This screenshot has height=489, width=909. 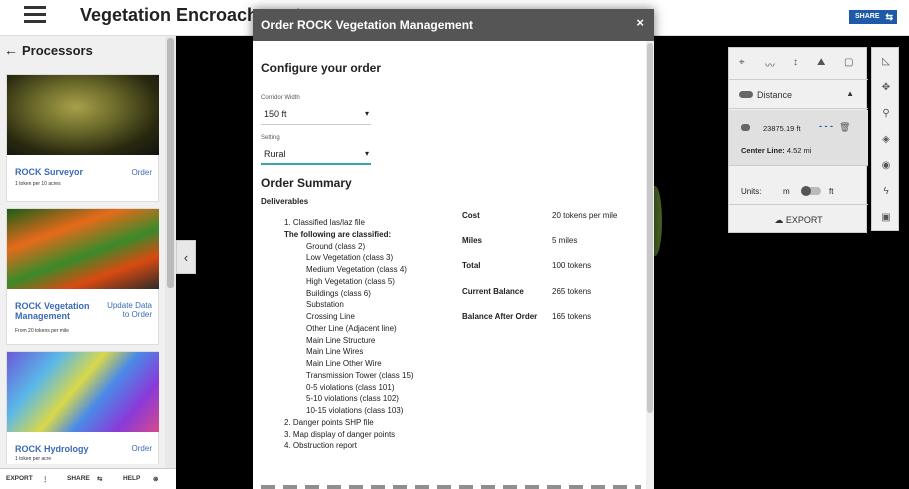 What do you see at coordinates (848, 62) in the screenshot?
I see `area-tool-icon: ▢` at bounding box center [848, 62].